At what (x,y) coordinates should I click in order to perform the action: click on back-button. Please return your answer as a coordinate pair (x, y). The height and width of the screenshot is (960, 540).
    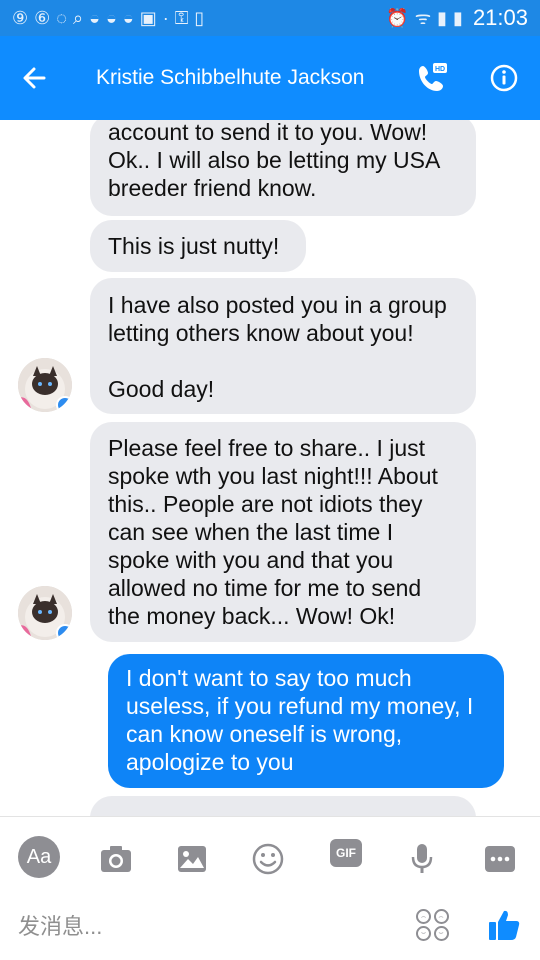
    Looking at the image, I should click on (34, 78).